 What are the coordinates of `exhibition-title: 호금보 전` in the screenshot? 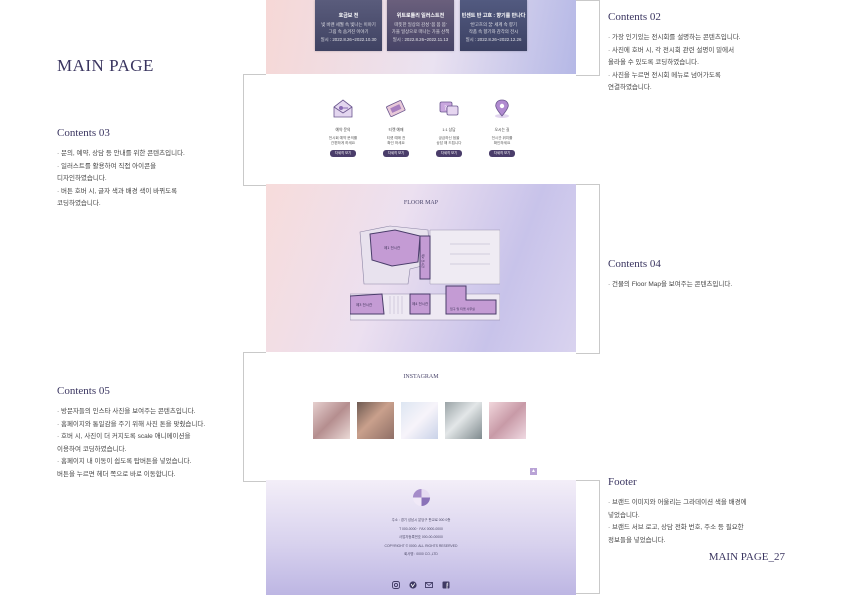 It's located at (348, 16).